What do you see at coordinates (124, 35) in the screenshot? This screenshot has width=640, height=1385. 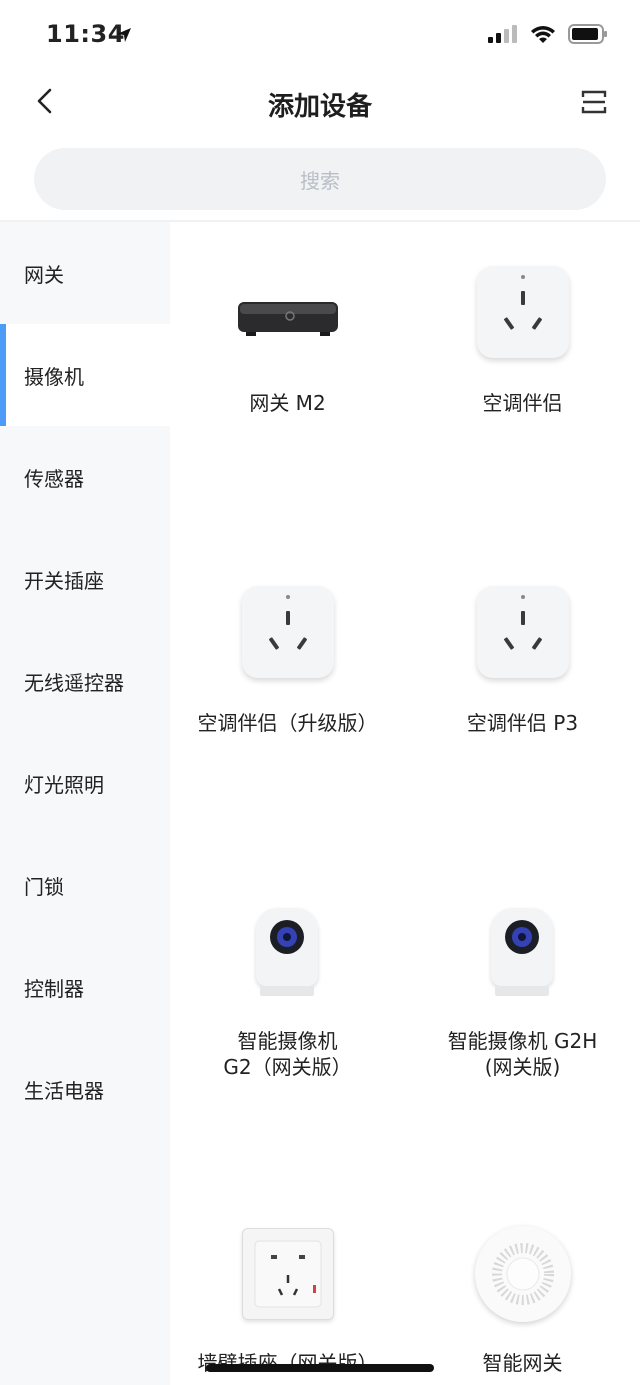 I see `location-arrow-icon` at bounding box center [124, 35].